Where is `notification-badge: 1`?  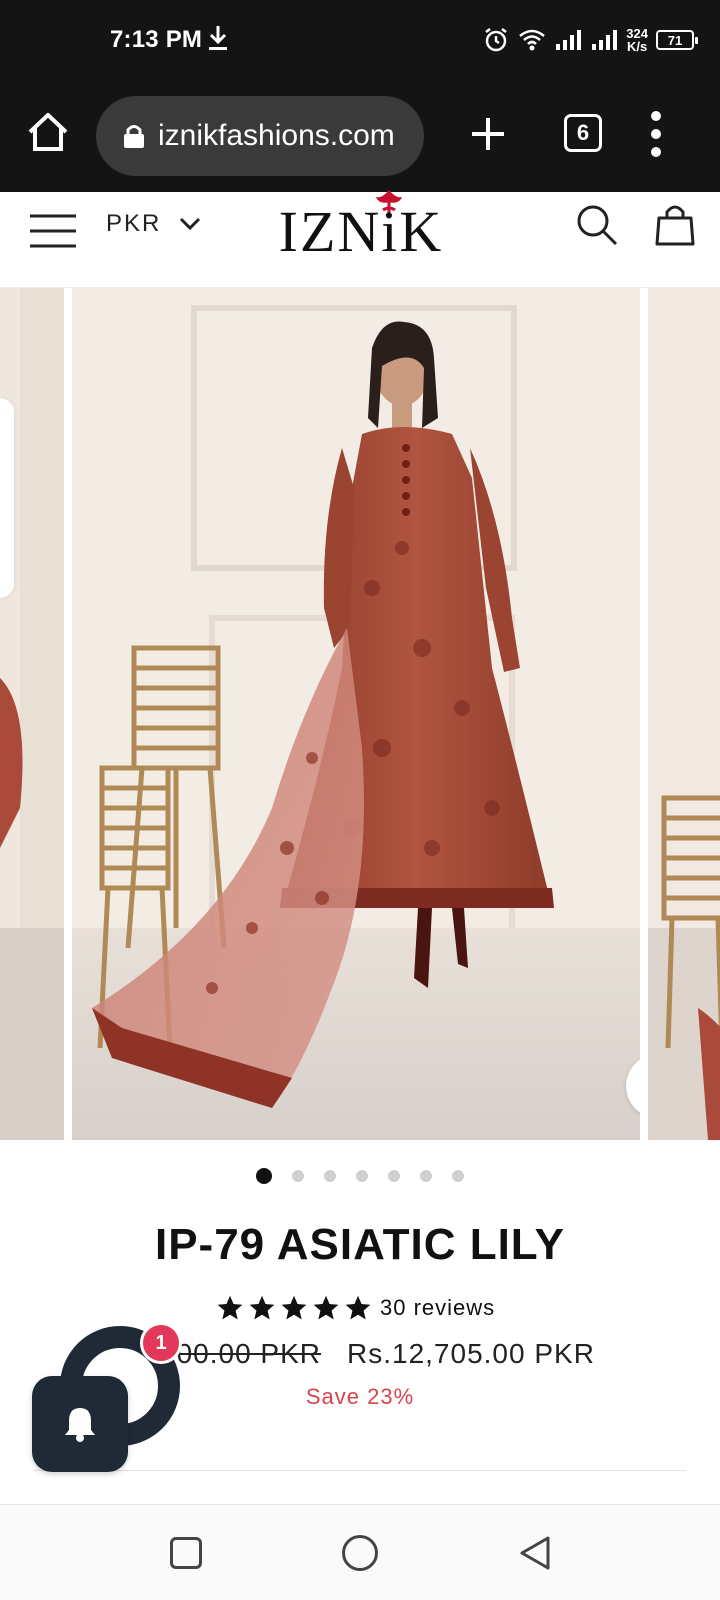 notification-badge: 1 is located at coordinates (161, 1343).